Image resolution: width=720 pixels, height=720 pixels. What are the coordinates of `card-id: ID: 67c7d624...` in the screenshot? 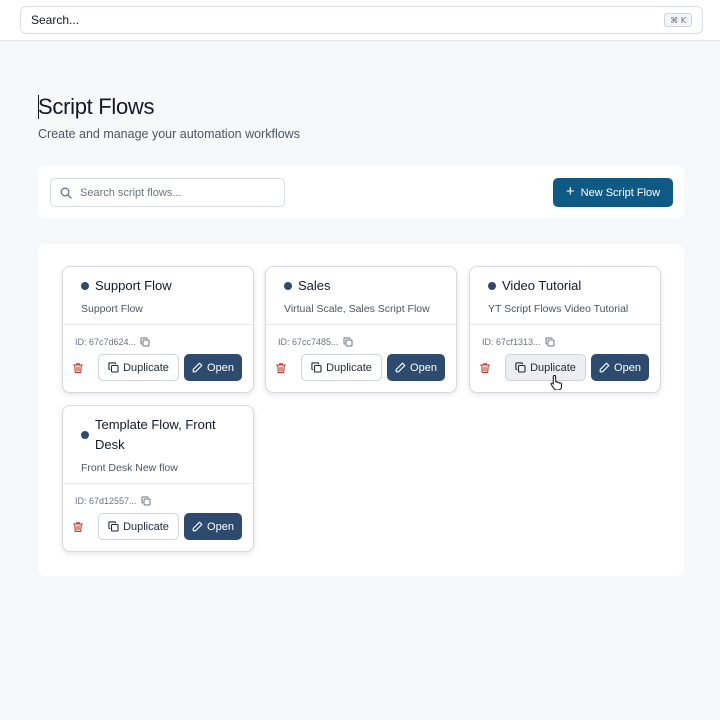 It's located at (112, 342).